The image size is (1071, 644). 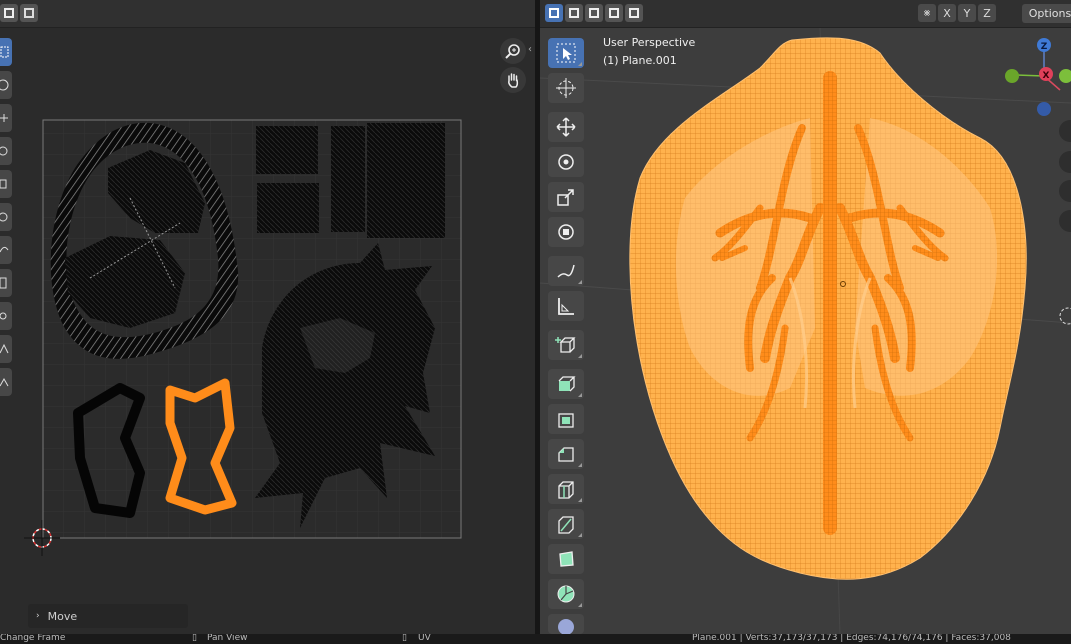 I want to click on status-context: UV, so click(x=424, y=638).